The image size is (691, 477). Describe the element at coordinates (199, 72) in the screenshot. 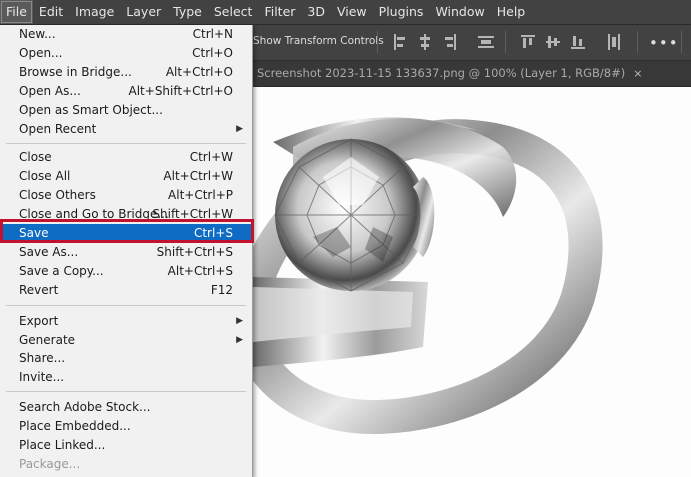

I see `menu-item-shortcut: Alt+Ctrl+O` at that location.